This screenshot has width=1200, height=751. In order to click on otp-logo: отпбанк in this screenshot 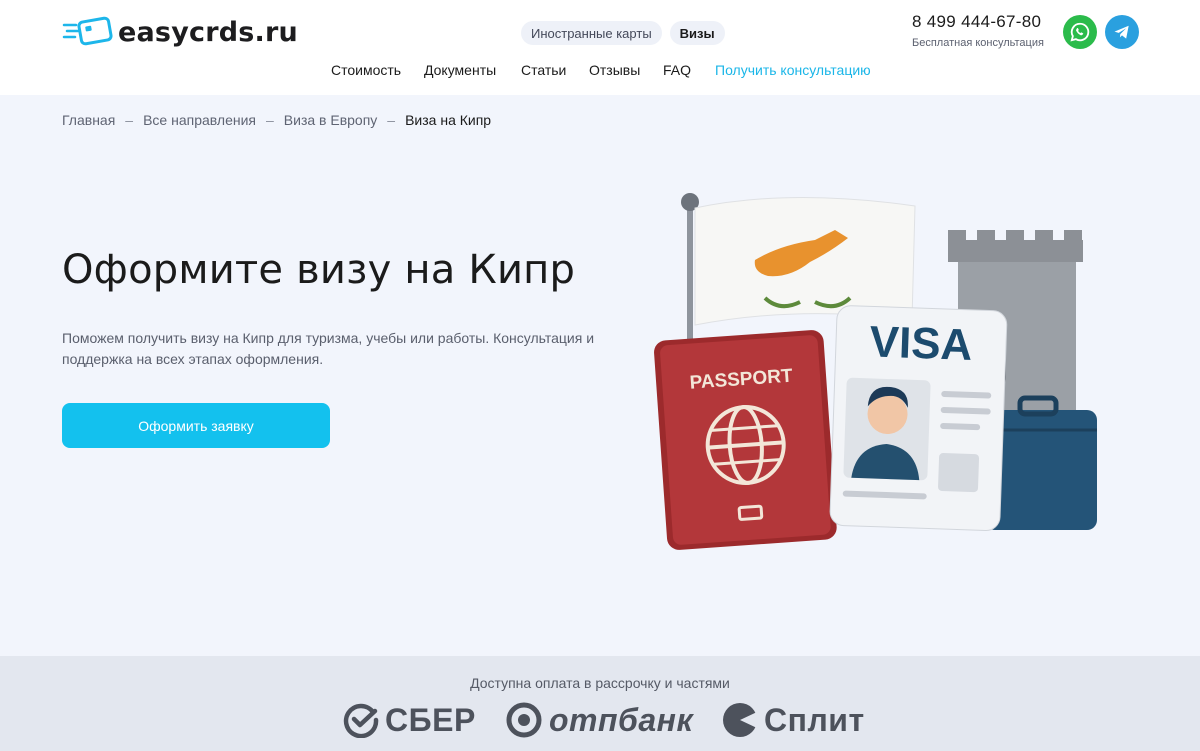, I will do `click(599, 720)`.